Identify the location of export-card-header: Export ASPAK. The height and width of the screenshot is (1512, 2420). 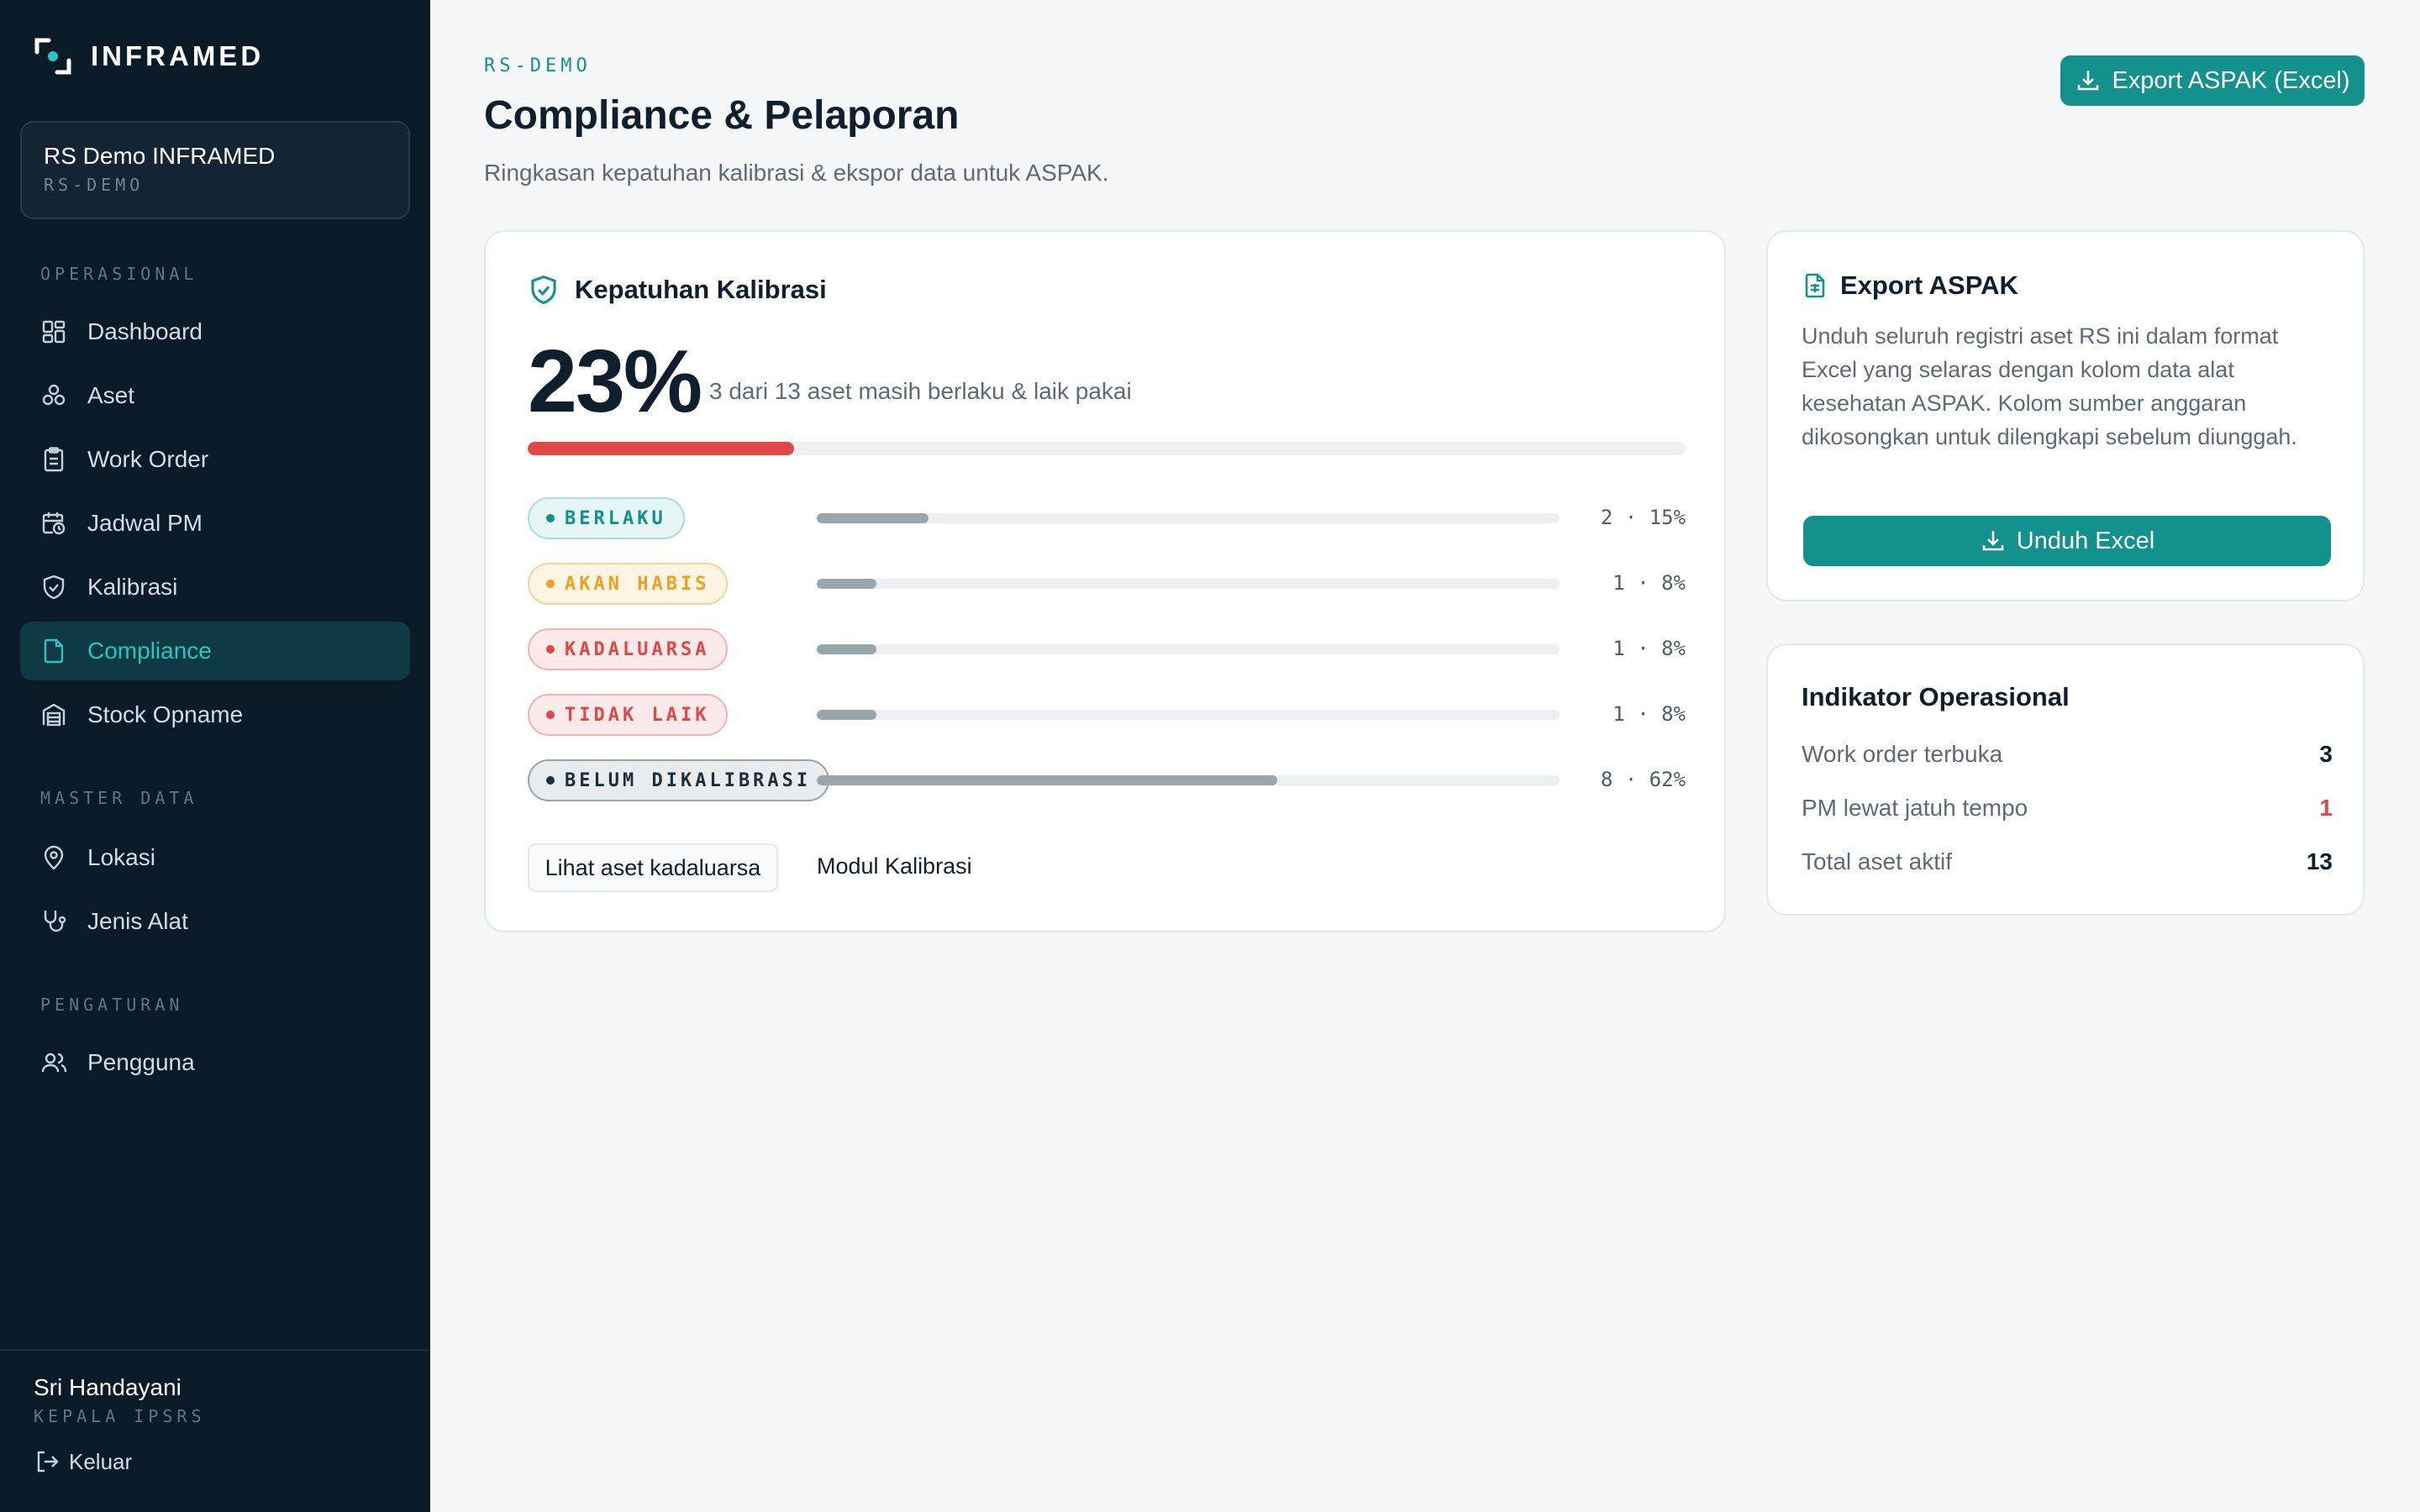
(1910, 285).